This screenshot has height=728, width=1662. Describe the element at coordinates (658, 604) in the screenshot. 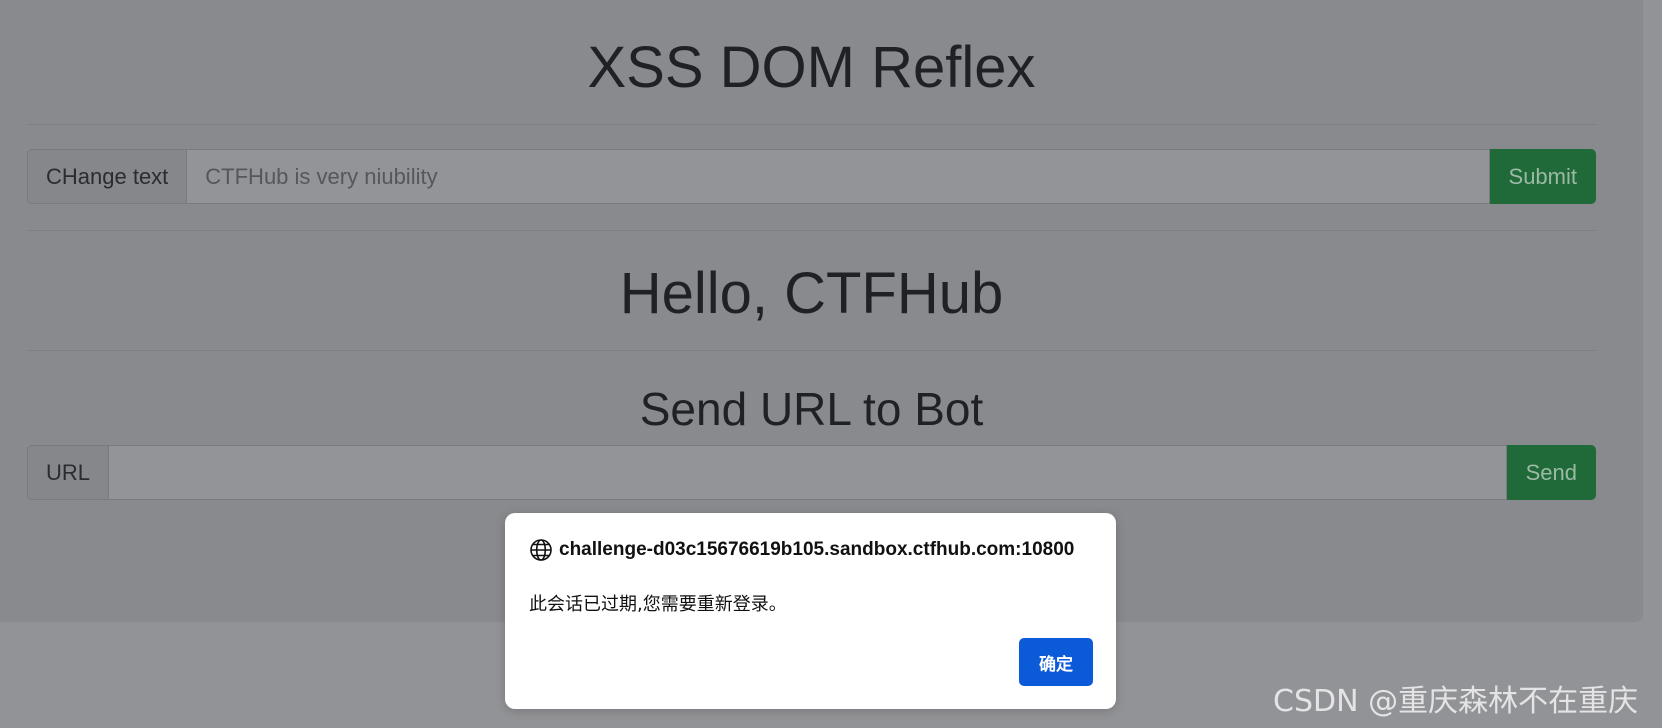

I see `dialog-message: 此会话已过期,您需要重新登录。` at that location.